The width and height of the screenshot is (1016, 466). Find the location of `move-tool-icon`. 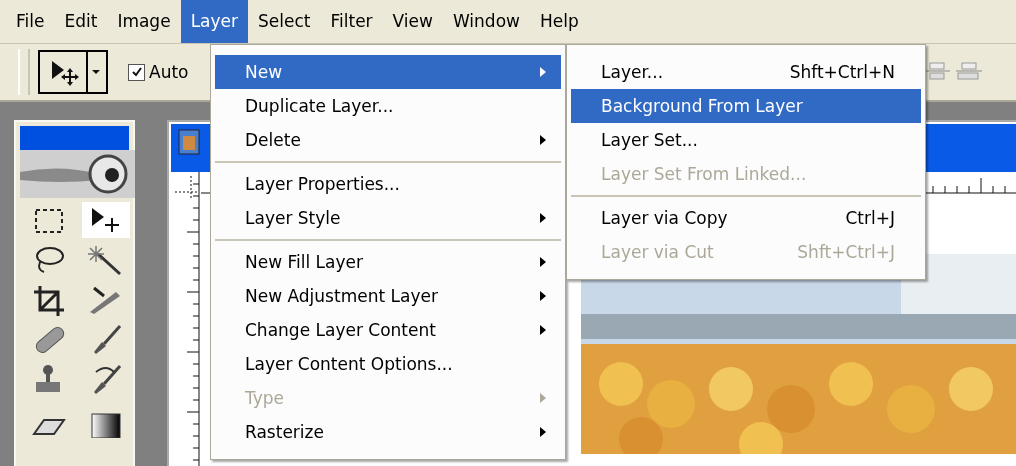

move-tool-icon is located at coordinates (106, 220).